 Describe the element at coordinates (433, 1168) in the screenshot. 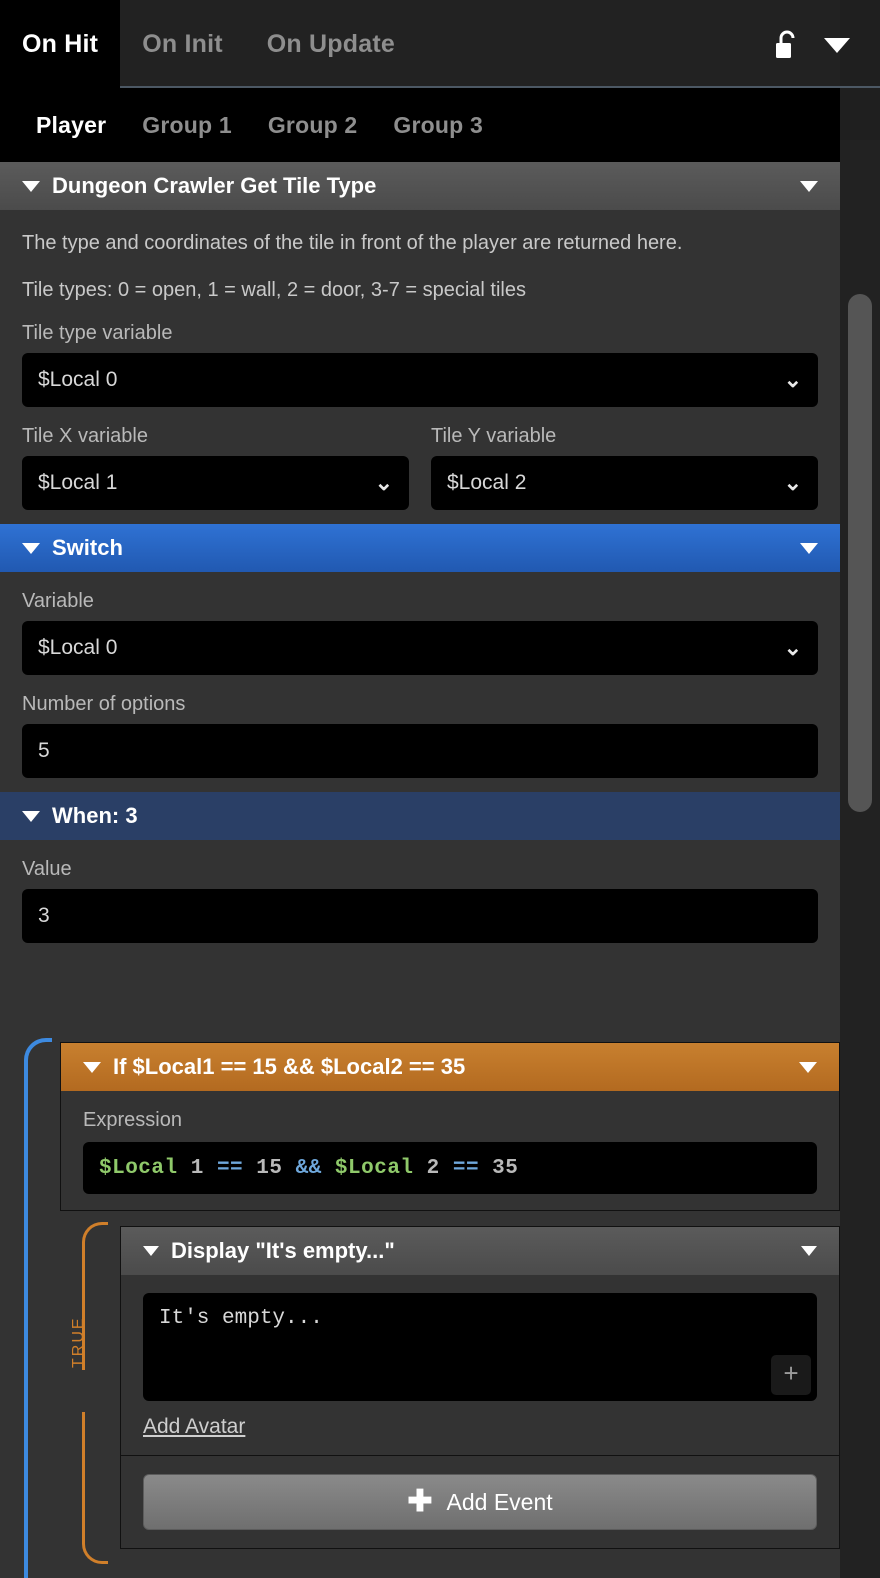

I see `expression-token: 2` at that location.